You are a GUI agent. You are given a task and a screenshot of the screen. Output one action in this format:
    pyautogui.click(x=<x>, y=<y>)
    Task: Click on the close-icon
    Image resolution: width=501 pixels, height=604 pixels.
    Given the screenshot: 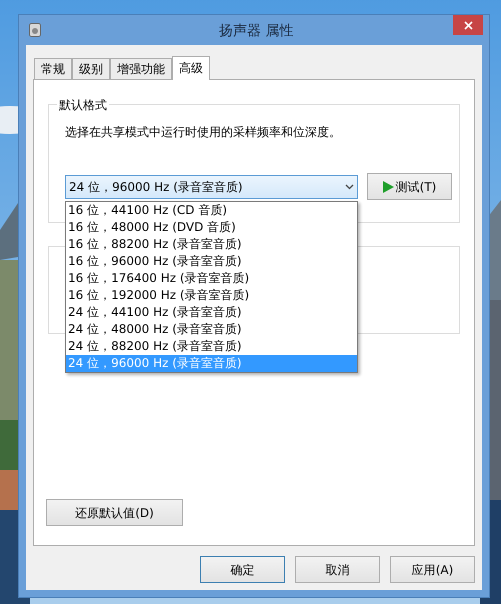 What is the action you would take?
    pyautogui.click(x=468, y=25)
    